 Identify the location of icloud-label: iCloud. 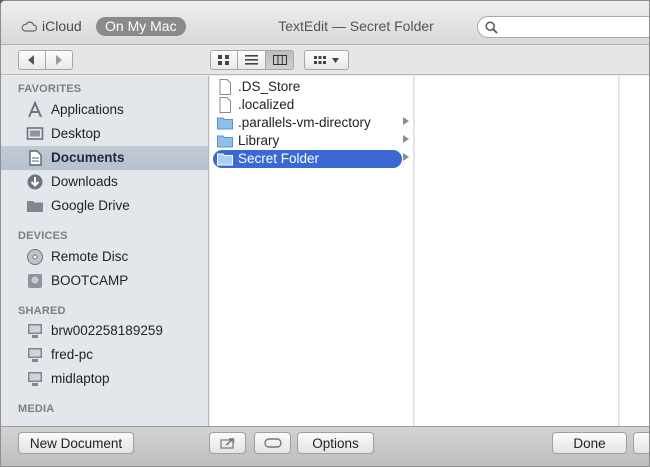
(62, 26).